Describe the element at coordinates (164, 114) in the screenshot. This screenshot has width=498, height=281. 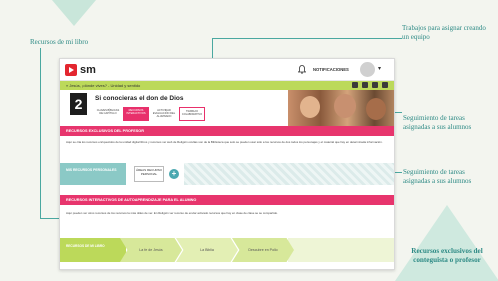
I see `tab-actividad-evaluacion: ACTIVIDAD EVALUACIÓN DEL ALUMNADO` at that location.